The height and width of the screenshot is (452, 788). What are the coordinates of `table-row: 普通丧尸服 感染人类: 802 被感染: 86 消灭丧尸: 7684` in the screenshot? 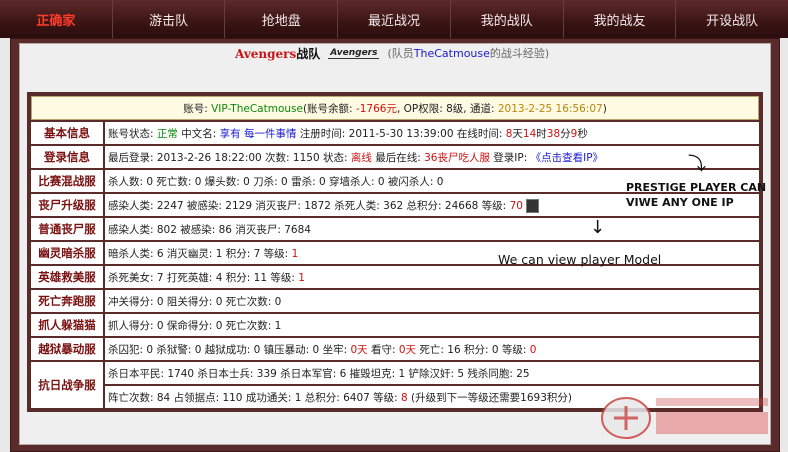 It's located at (395, 229).